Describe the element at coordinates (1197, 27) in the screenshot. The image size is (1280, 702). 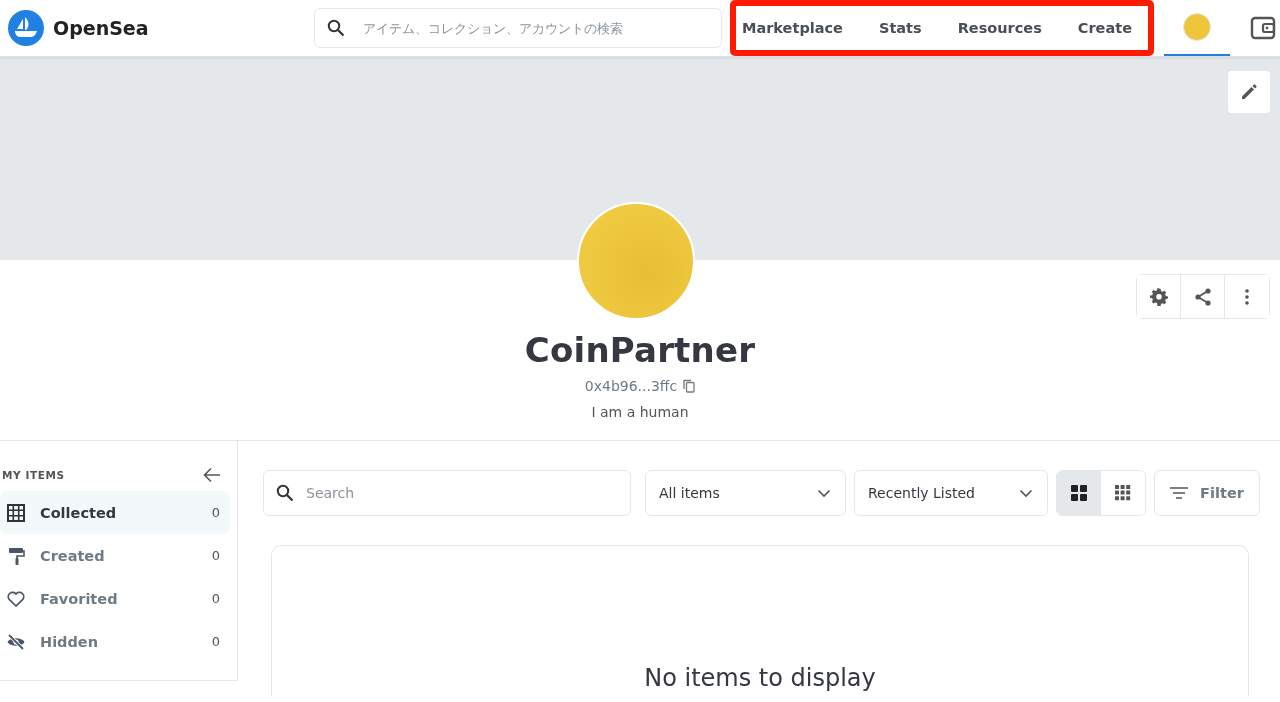
I see `avatar-icon` at that location.